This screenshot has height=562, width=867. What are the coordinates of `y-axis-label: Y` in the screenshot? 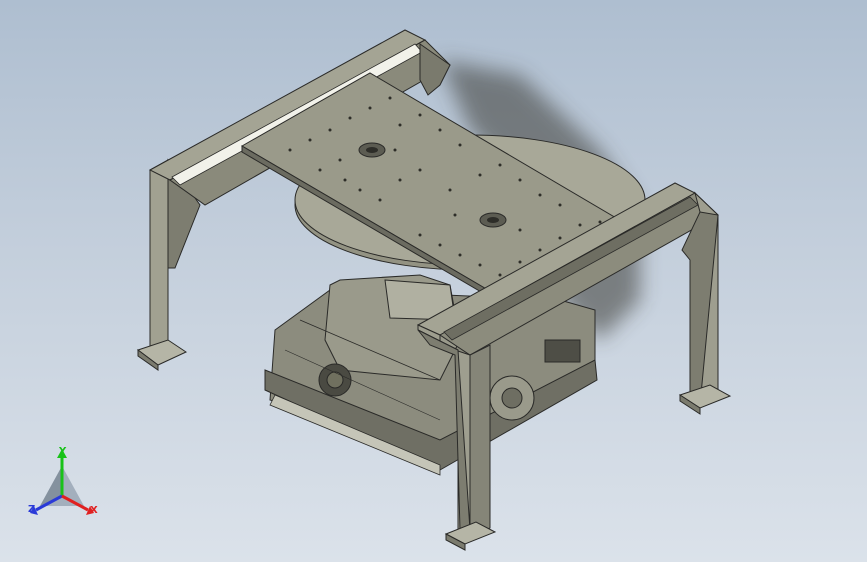 It's located at (63, 451).